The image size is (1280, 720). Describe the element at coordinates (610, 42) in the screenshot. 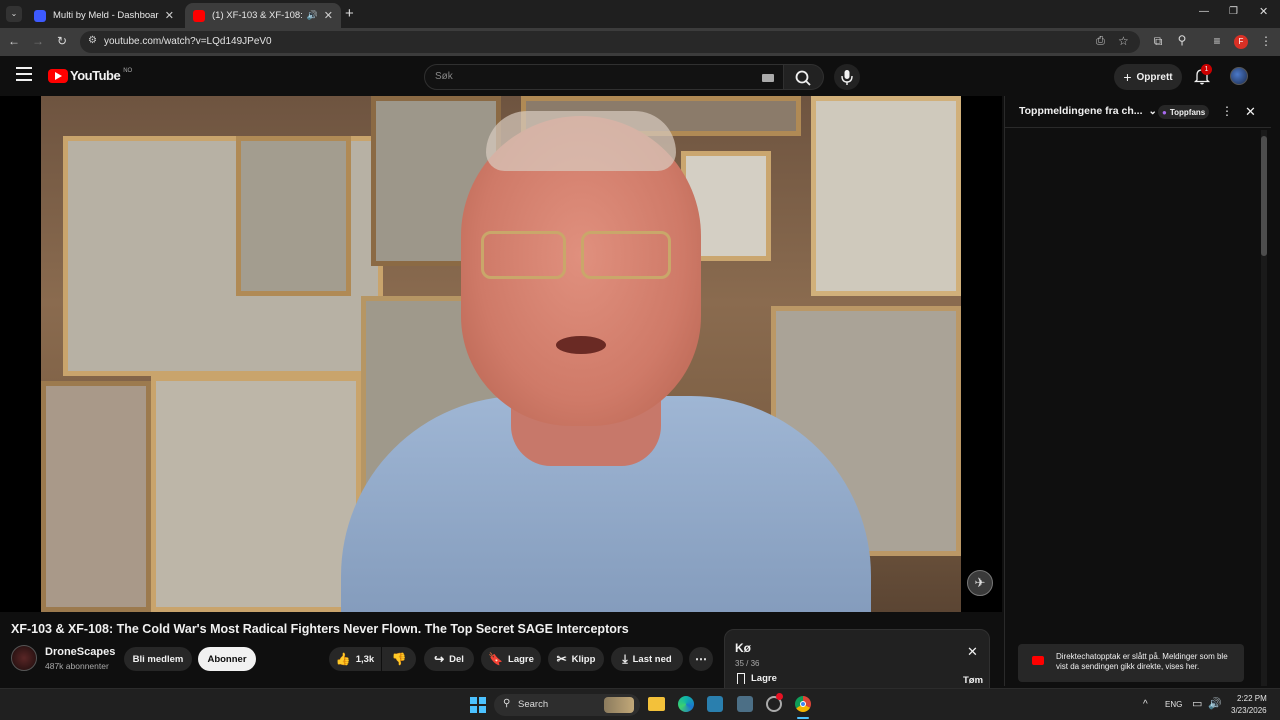

I see `address-bar: ⚙ youtube.com/watch?v=LQd149JPeV0 ⎙ ☆` at that location.